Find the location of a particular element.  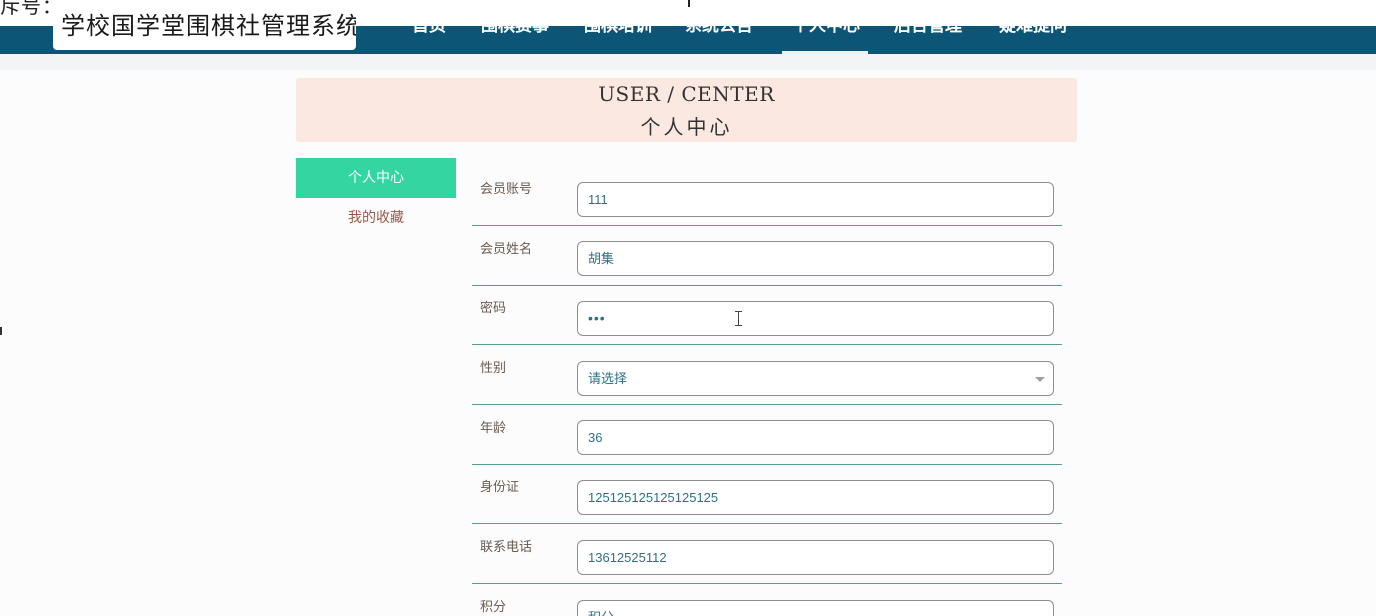

age-input: 36 is located at coordinates (815, 437).